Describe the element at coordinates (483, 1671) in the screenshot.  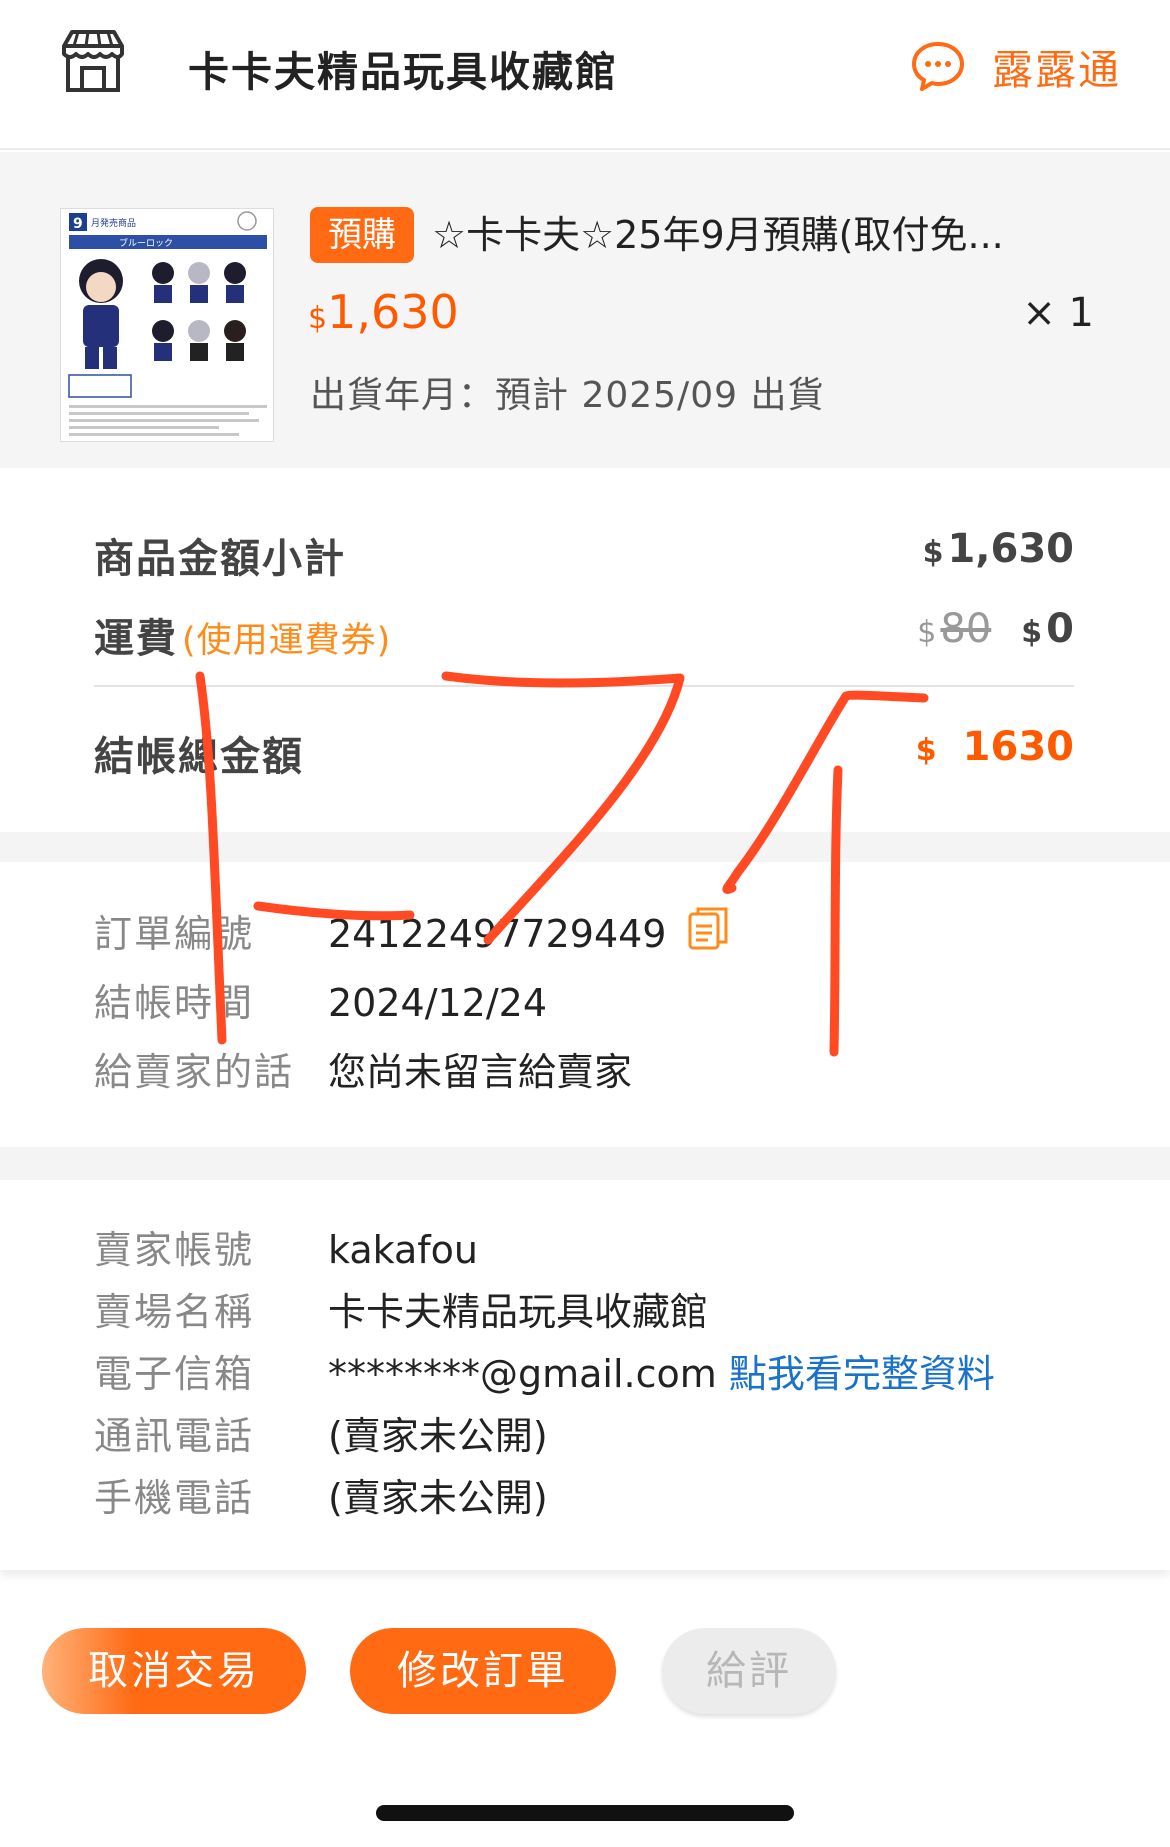
I see `edit-order-button: 修改訂單` at that location.